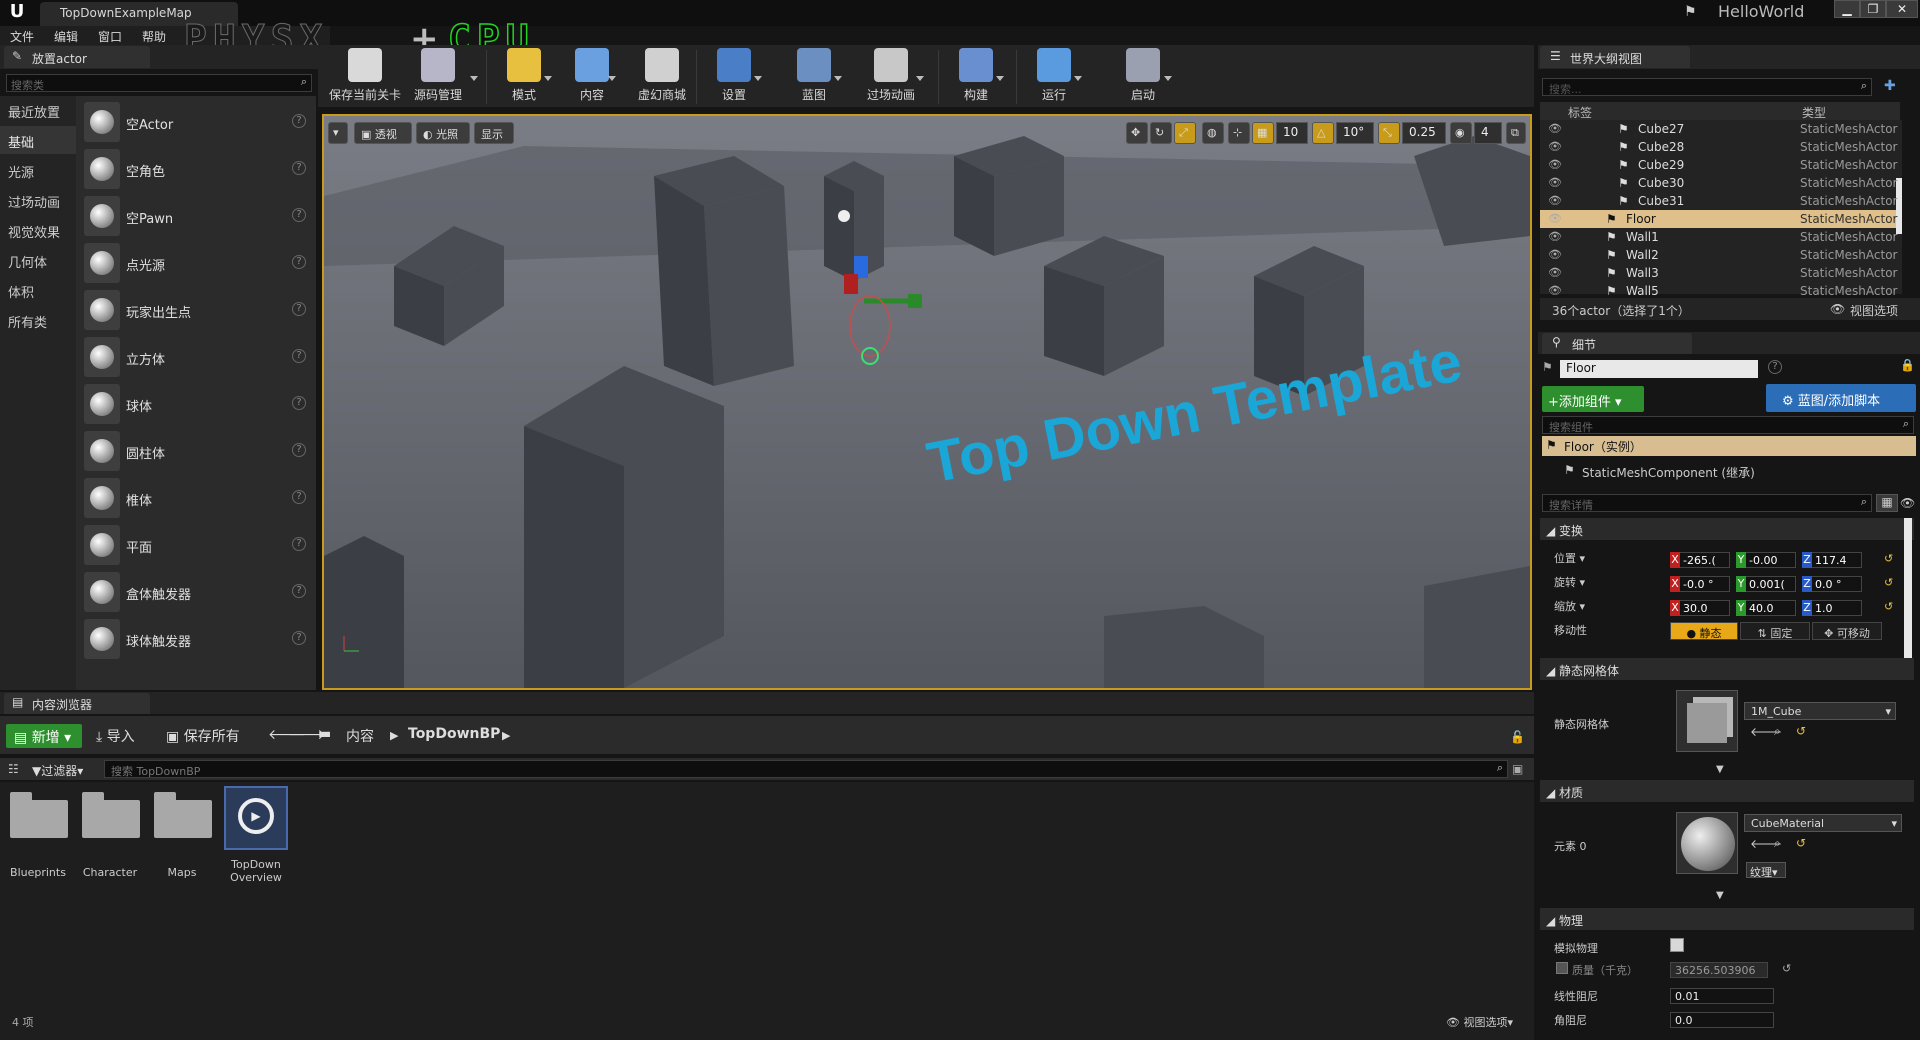  I want to click on toolbar-button-4: 虚幻商城, so click(662, 77).